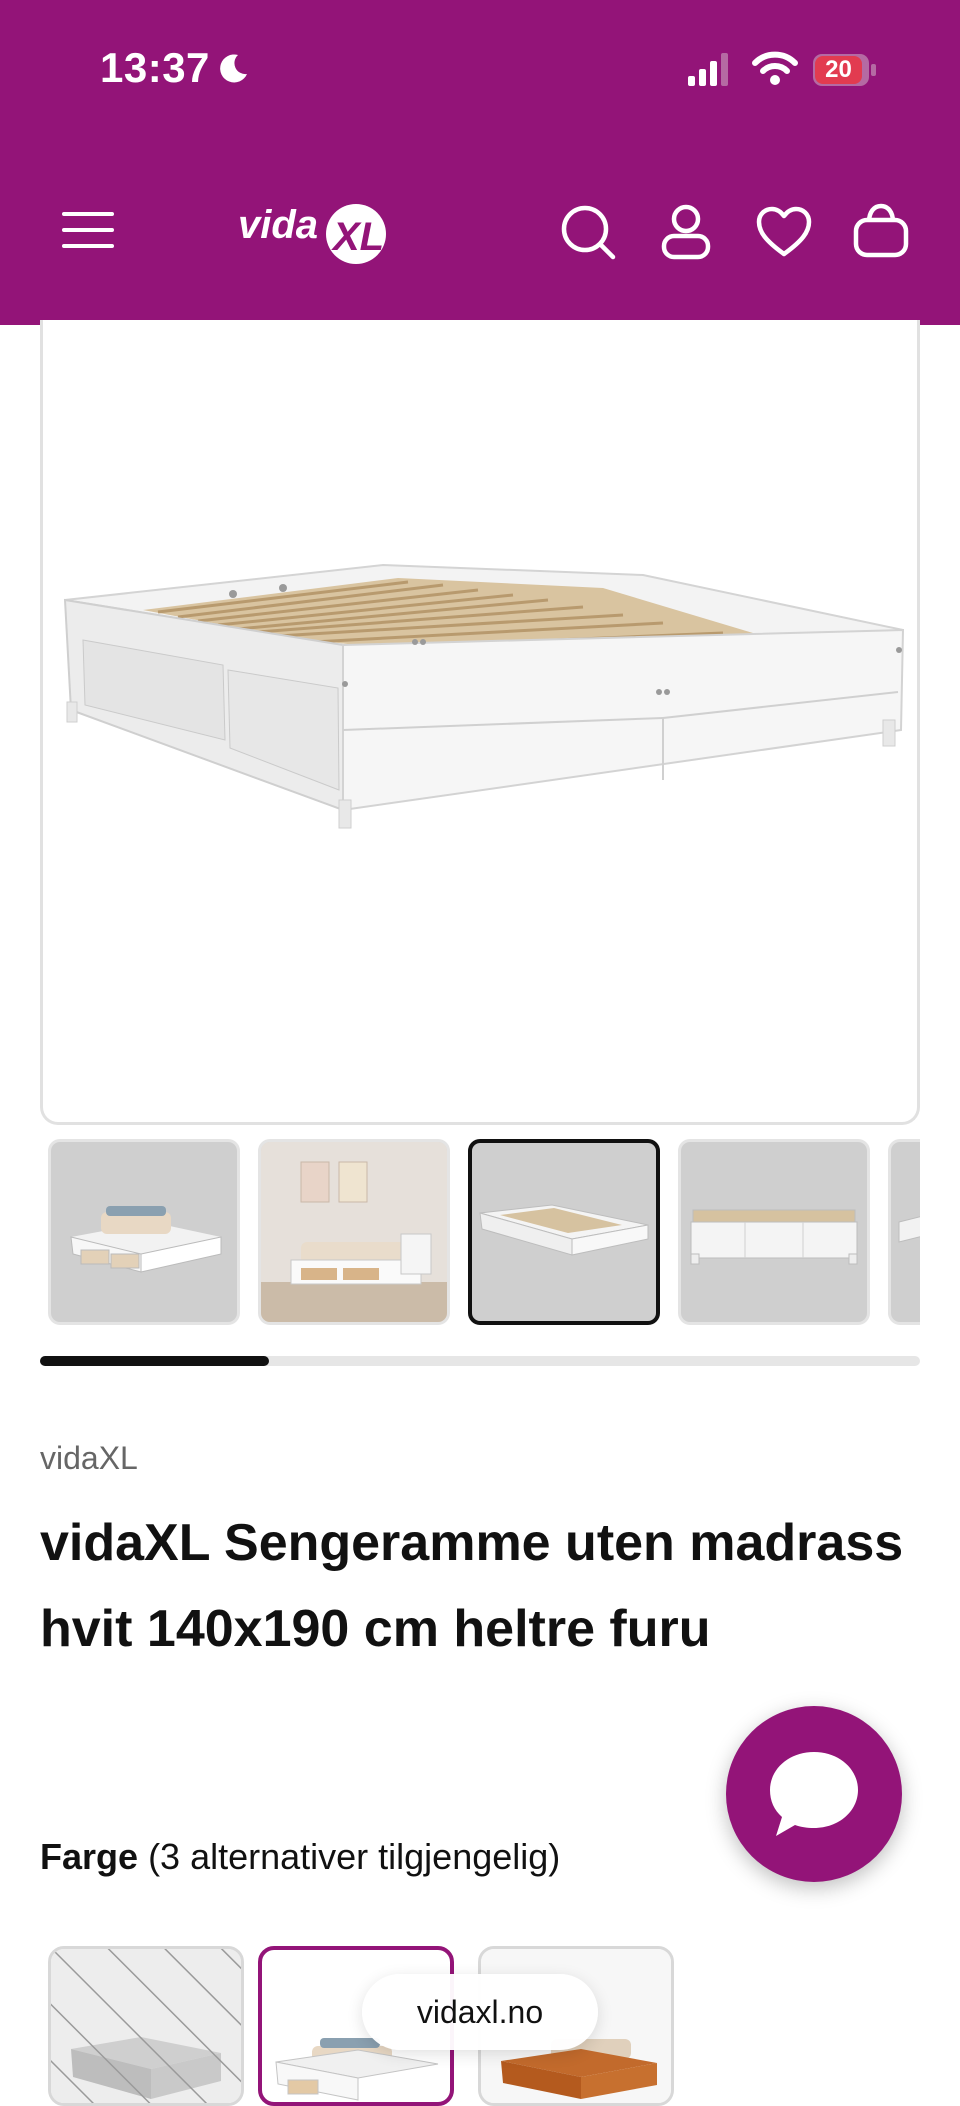 Image resolution: width=960 pixels, height=2106 pixels. Describe the element at coordinates (881, 230) in the screenshot. I see `bag-icon` at that location.